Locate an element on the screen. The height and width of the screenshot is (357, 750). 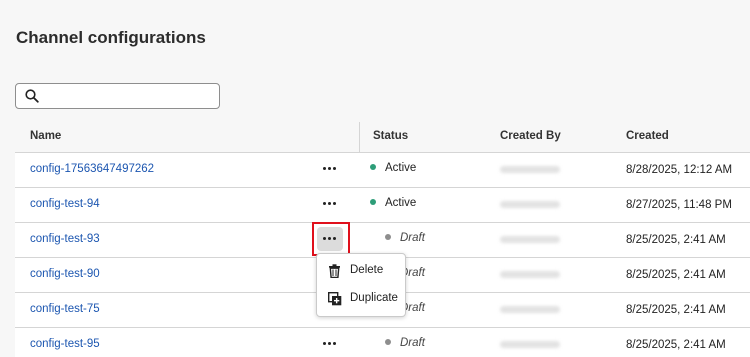
config-name-link: config-17563647497262 is located at coordinates (92, 169).